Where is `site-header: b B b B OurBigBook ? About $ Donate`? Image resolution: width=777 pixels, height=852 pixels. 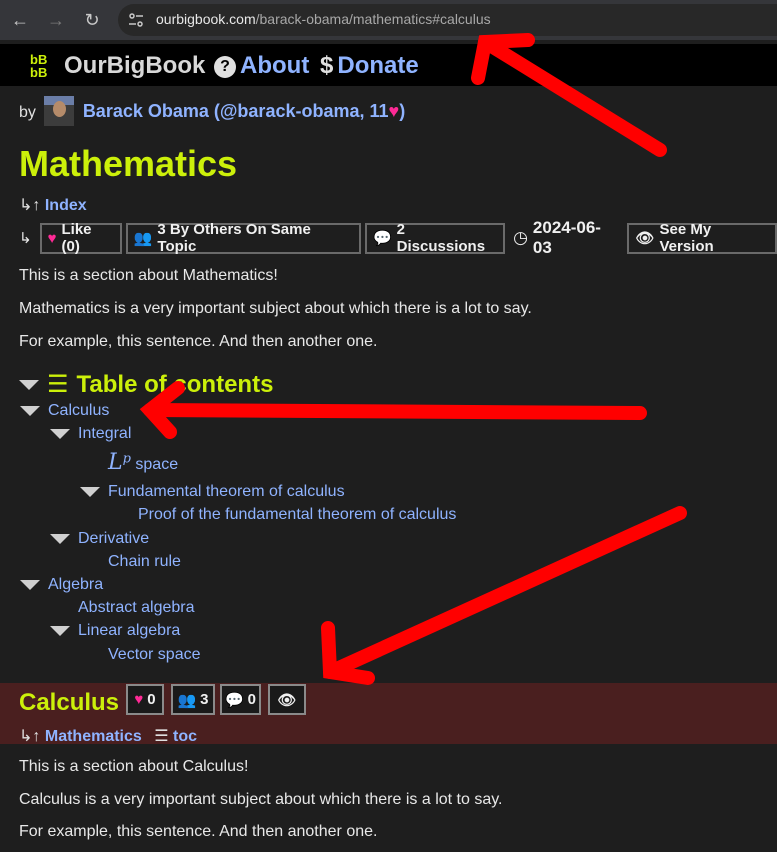
site-header: b B b B OurBigBook ? About $ Donate is located at coordinates (388, 65).